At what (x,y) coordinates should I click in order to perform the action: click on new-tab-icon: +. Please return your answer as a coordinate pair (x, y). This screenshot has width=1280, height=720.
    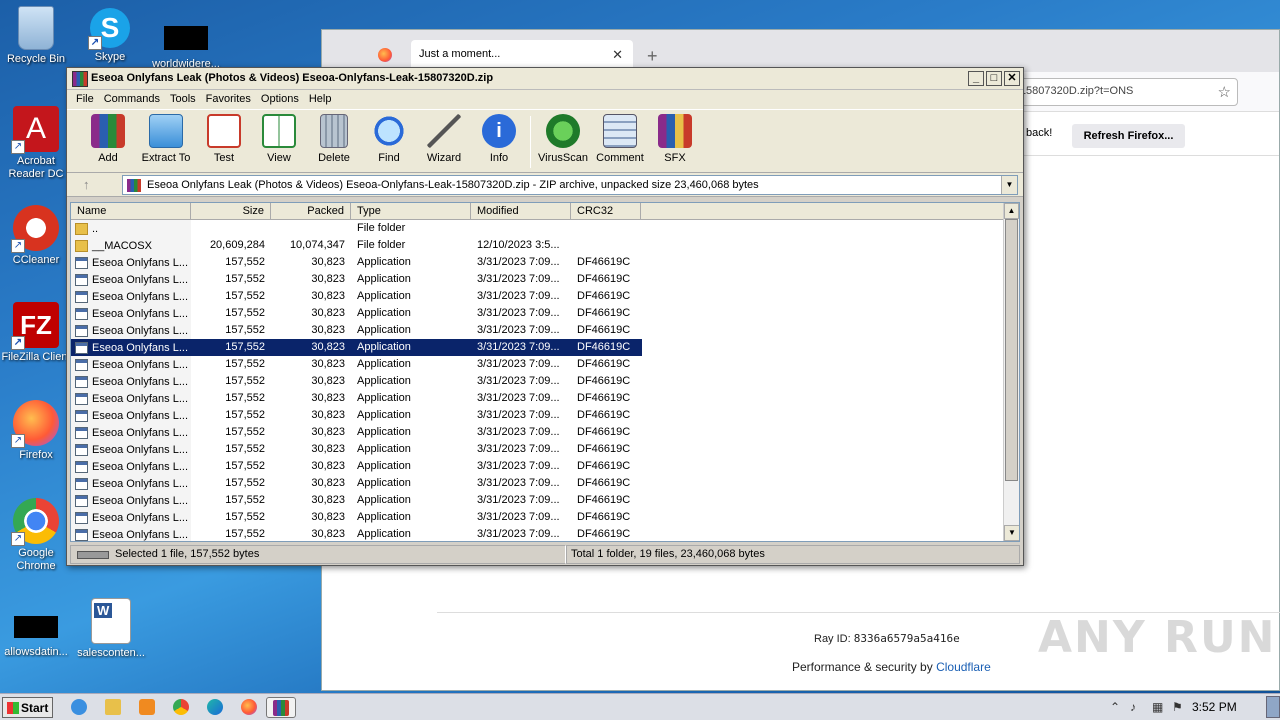
    Looking at the image, I should click on (652, 56).